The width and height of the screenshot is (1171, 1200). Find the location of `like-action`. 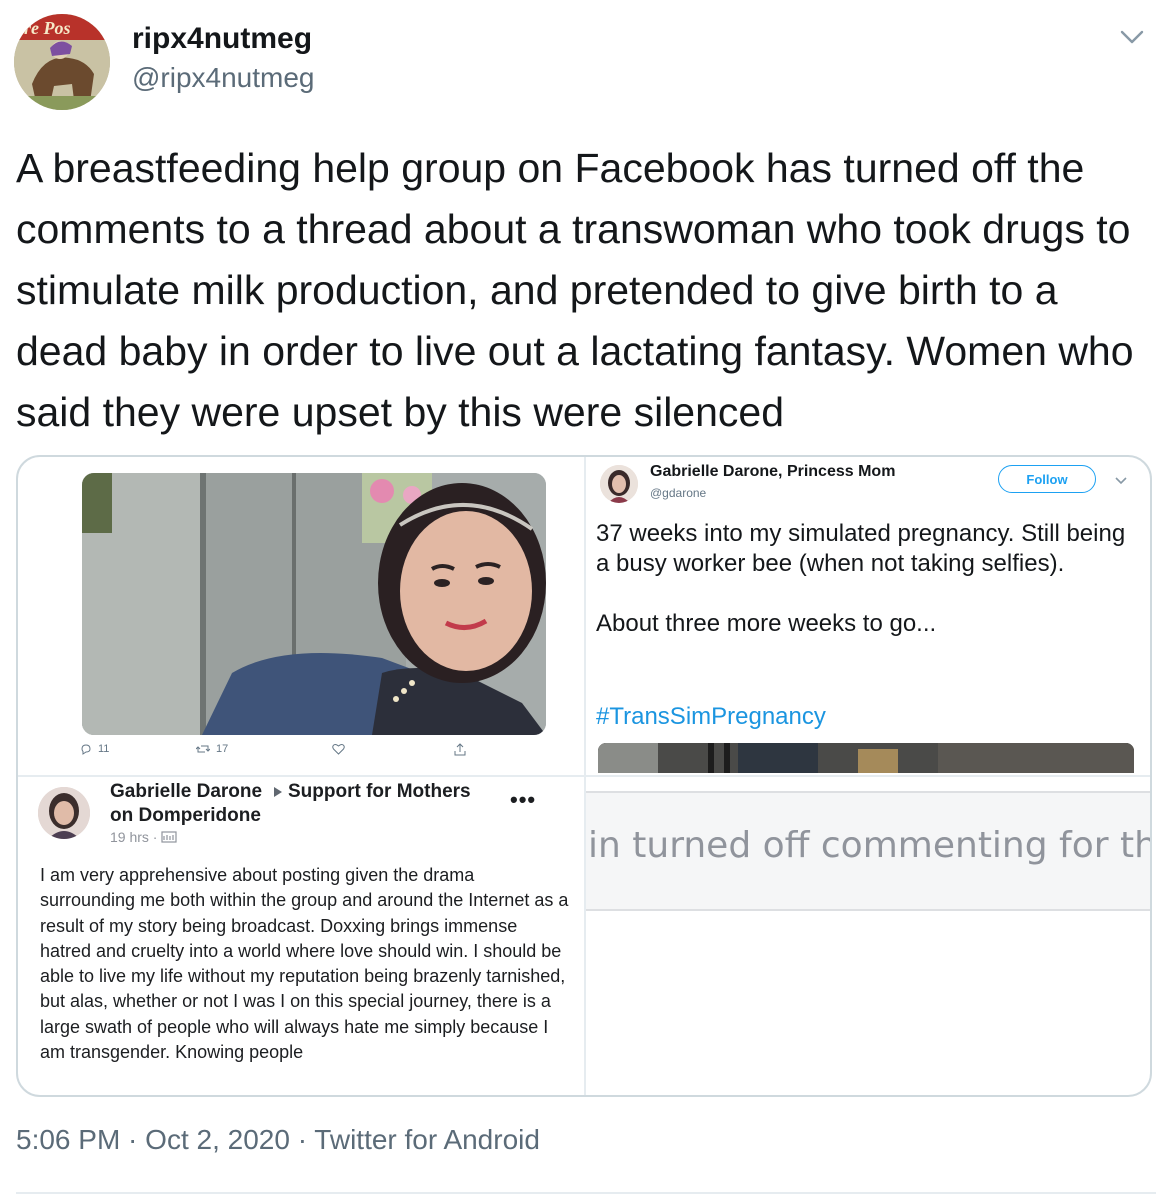

like-action is located at coordinates (338, 749).